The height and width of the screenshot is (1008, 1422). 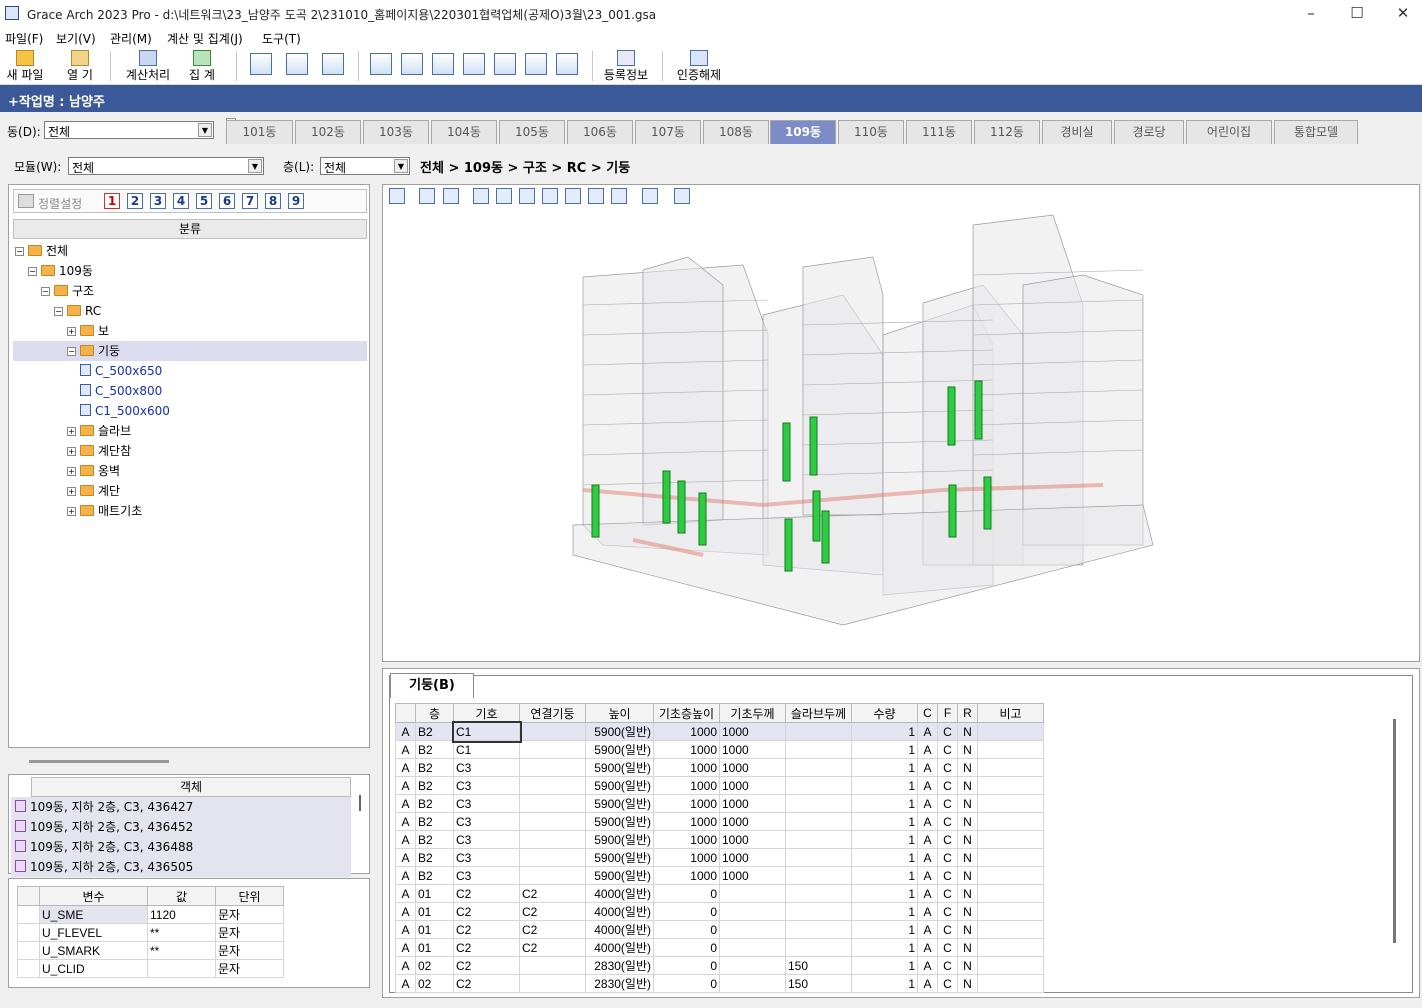 I want to click on object-item: 109동, 지하 2층, C3, 436427, so click(x=181, y=807).